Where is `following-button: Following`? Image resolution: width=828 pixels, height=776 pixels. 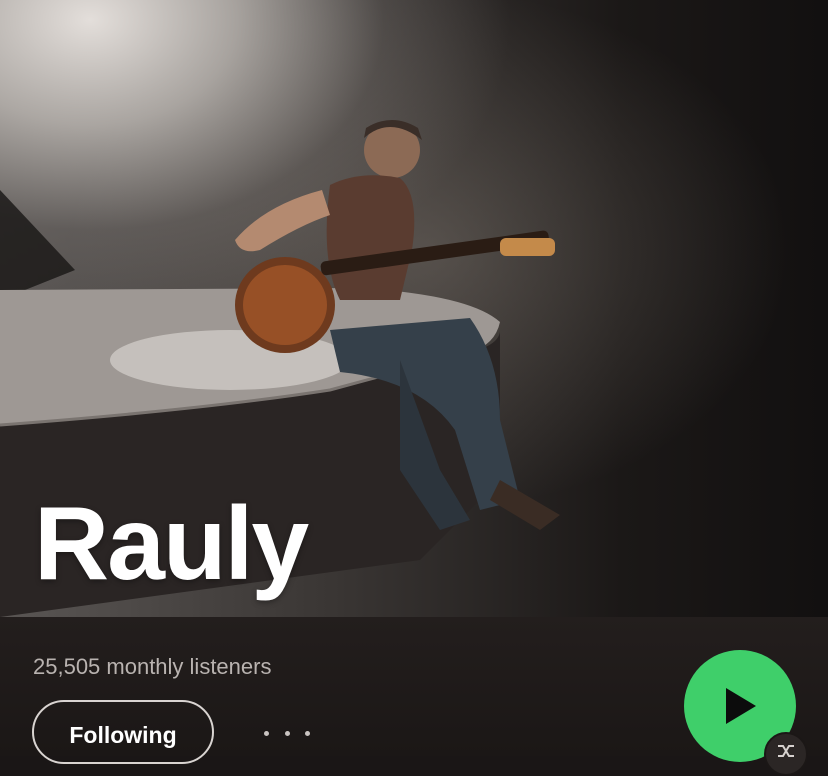 following-button: Following is located at coordinates (123, 732).